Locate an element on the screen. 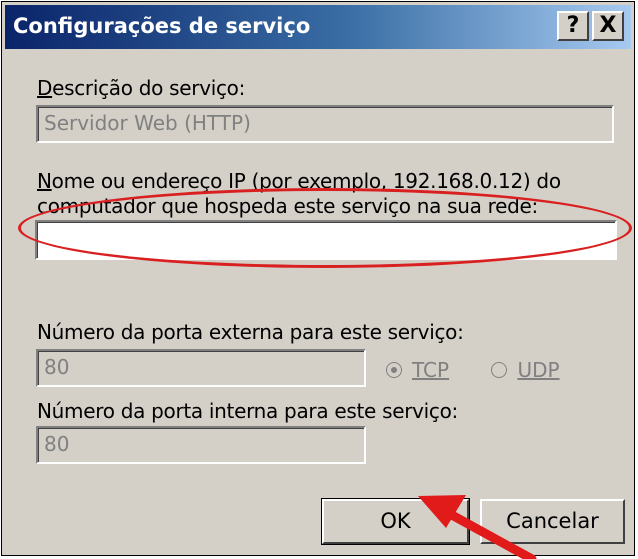  pointer-arrow-icon is located at coordinates (477, 527).